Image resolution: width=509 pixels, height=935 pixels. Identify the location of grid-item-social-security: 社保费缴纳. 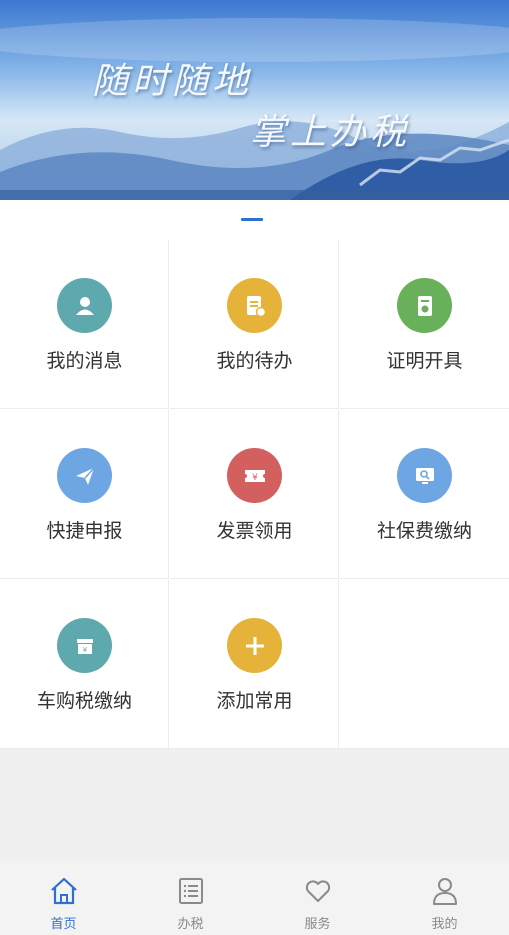
(424, 494).